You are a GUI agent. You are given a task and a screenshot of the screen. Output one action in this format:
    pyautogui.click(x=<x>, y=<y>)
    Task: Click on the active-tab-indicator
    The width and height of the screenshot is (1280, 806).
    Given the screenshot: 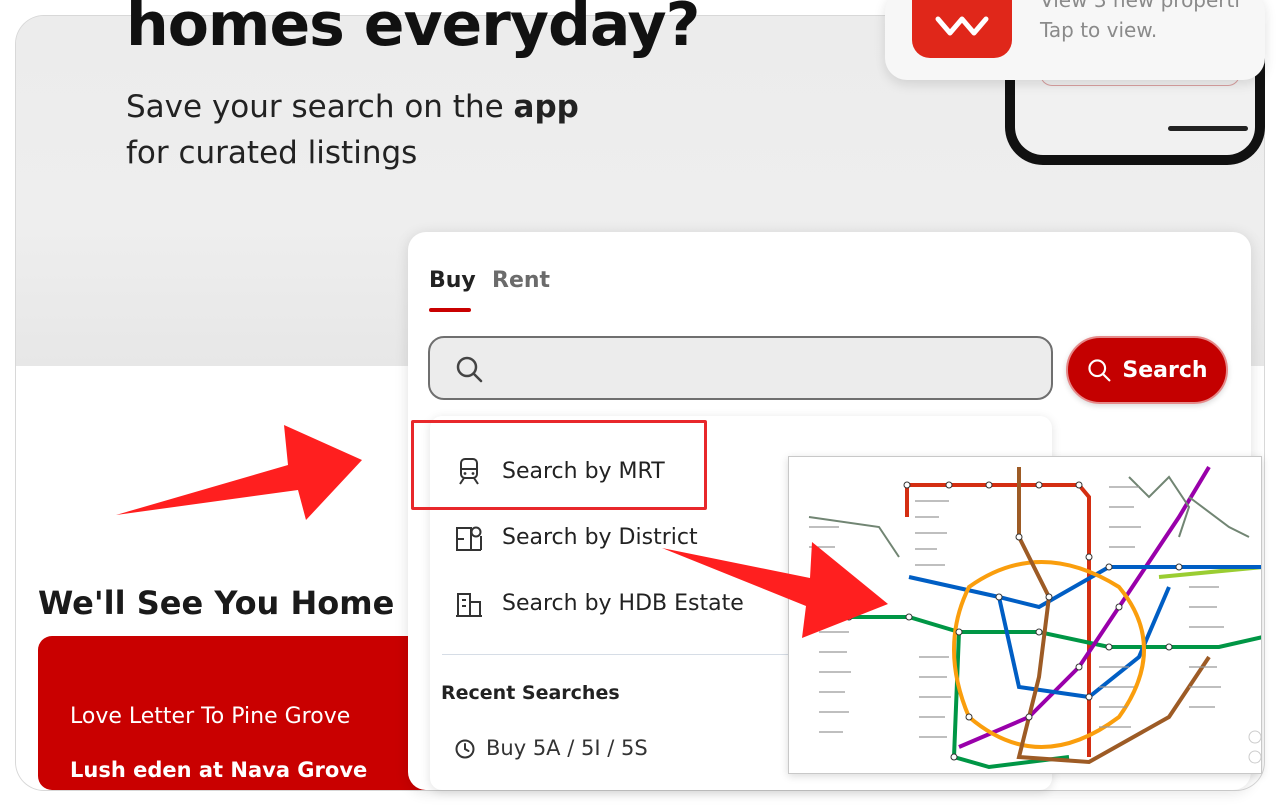 What is the action you would take?
    pyautogui.click(x=450, y=310)
    